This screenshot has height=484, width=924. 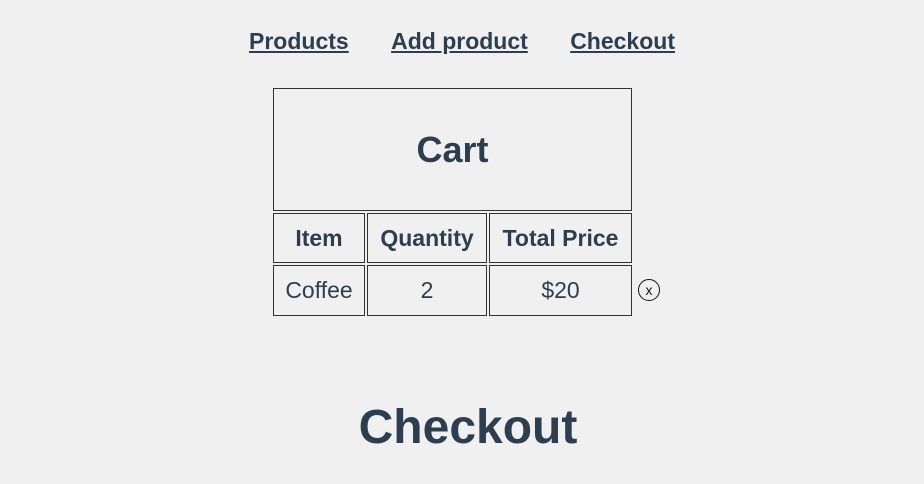 What do you see at coordinates (452, 149) in the screenshot?
I see `cart-title: Cart` at bounding box center [452, 149].